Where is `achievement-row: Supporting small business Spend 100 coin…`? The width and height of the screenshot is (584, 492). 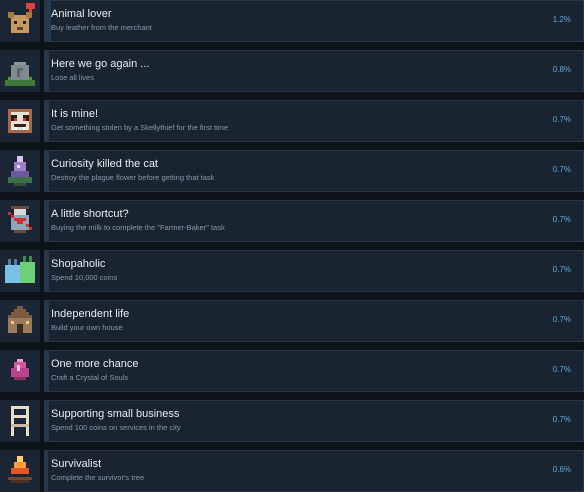 achievement-row: Supporting small business Spend 100 coin… is located at coordinates (292, 421).